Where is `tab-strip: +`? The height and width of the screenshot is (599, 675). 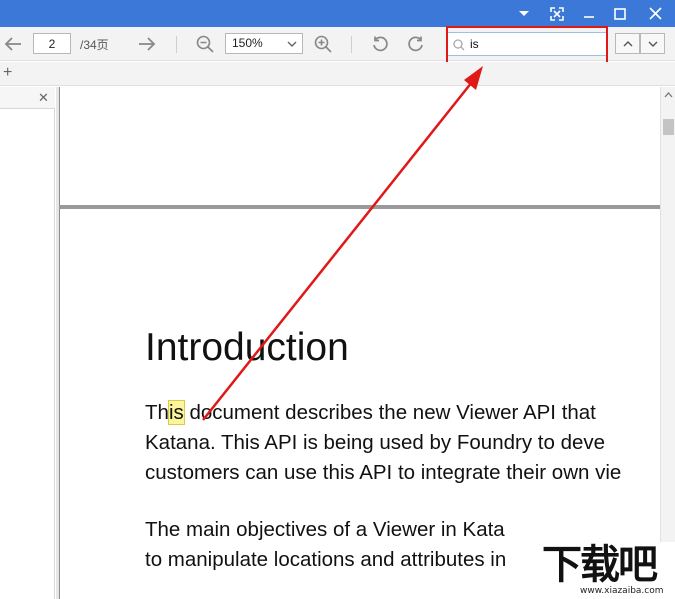
tab-strip: + is located at coordinates (337, 74).